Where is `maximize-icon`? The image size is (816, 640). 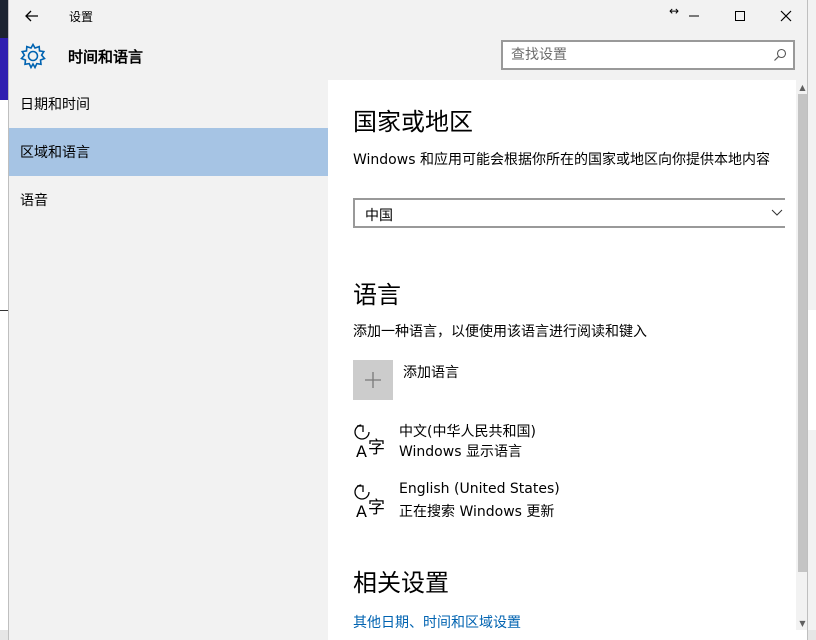
maximize-icon is located at coordinates (740, 16).